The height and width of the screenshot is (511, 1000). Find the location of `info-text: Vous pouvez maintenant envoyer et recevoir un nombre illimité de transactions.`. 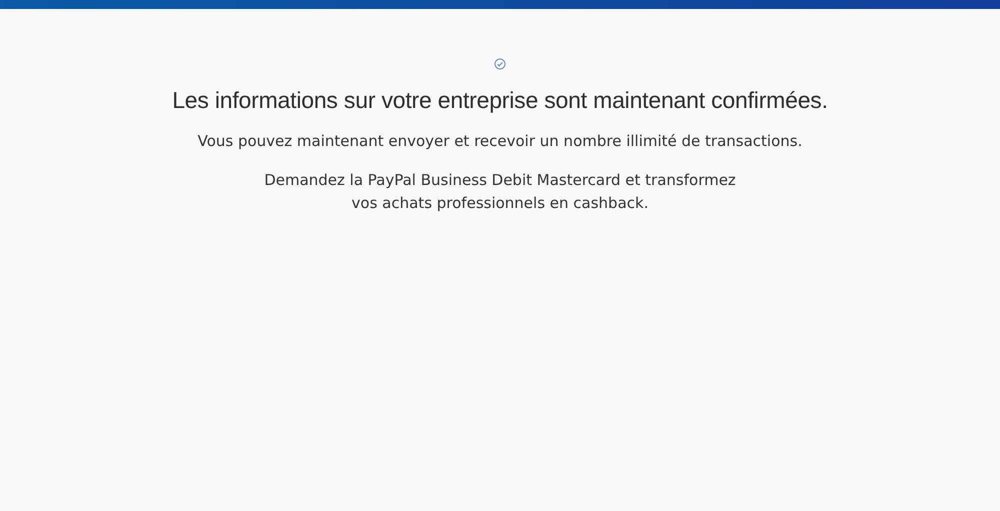

info-text: Vous pouvez maintenant envoyer et recevoir un nombre illimité de transactions. is located at coordinates (500, 141).